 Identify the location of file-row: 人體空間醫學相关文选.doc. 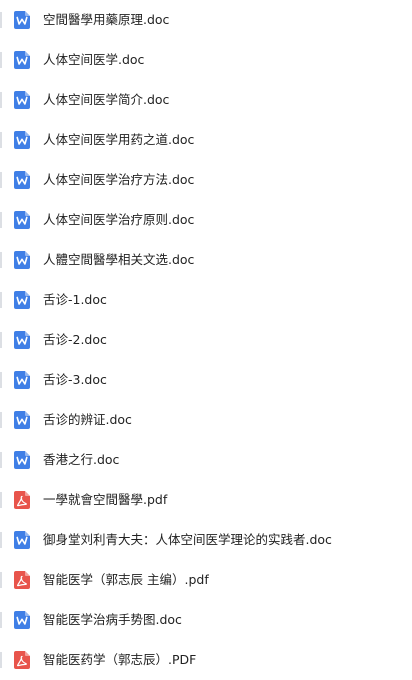
(206, 260).